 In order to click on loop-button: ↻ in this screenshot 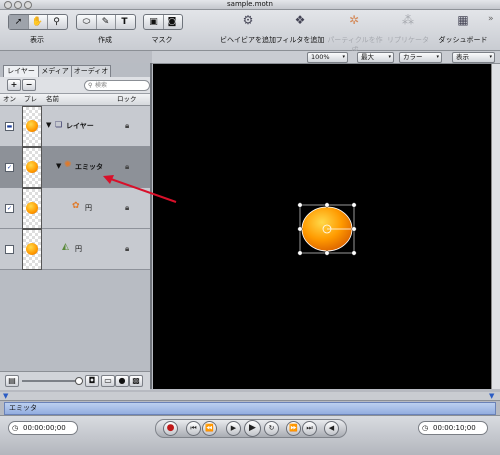, I will do `click(271, 428)`.